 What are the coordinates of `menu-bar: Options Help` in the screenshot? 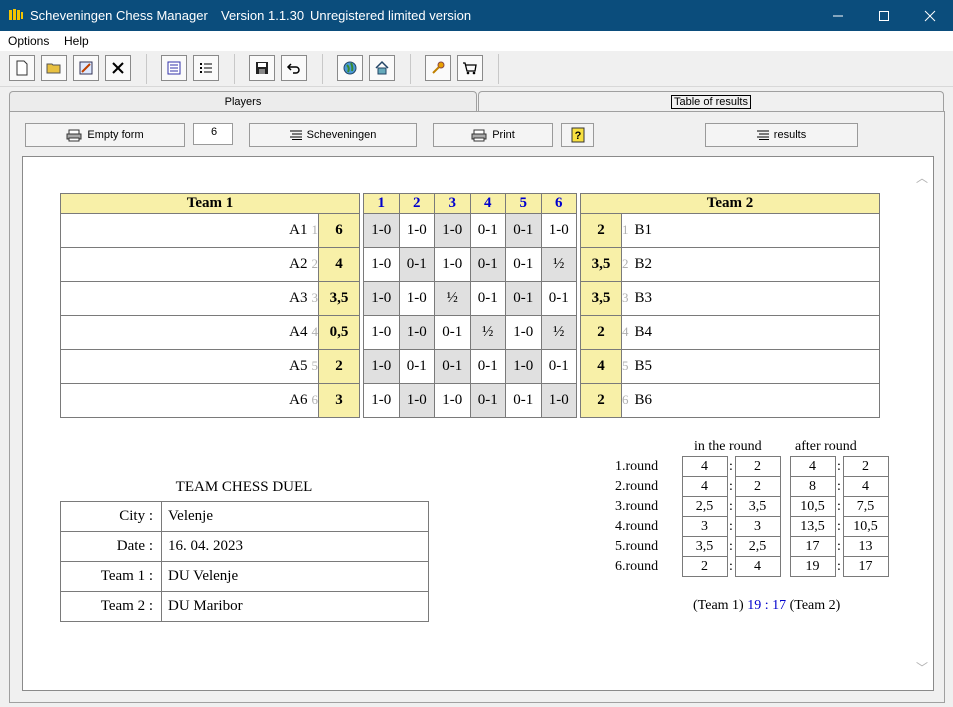 It's located at (476, 41).